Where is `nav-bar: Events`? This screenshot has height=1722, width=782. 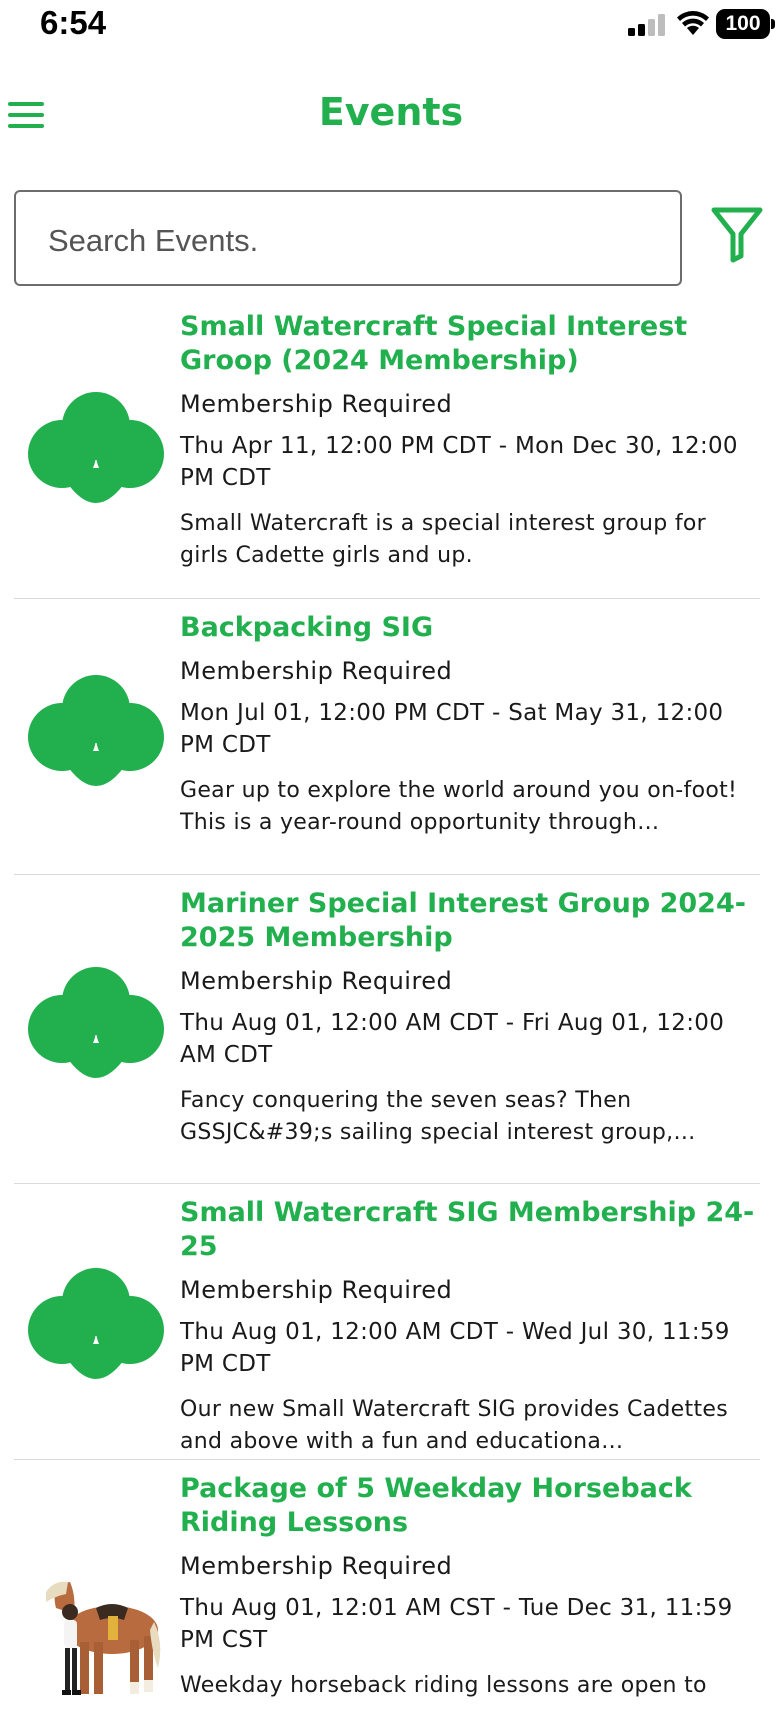
nav-bar: Events is located at coordinates (391, 114).